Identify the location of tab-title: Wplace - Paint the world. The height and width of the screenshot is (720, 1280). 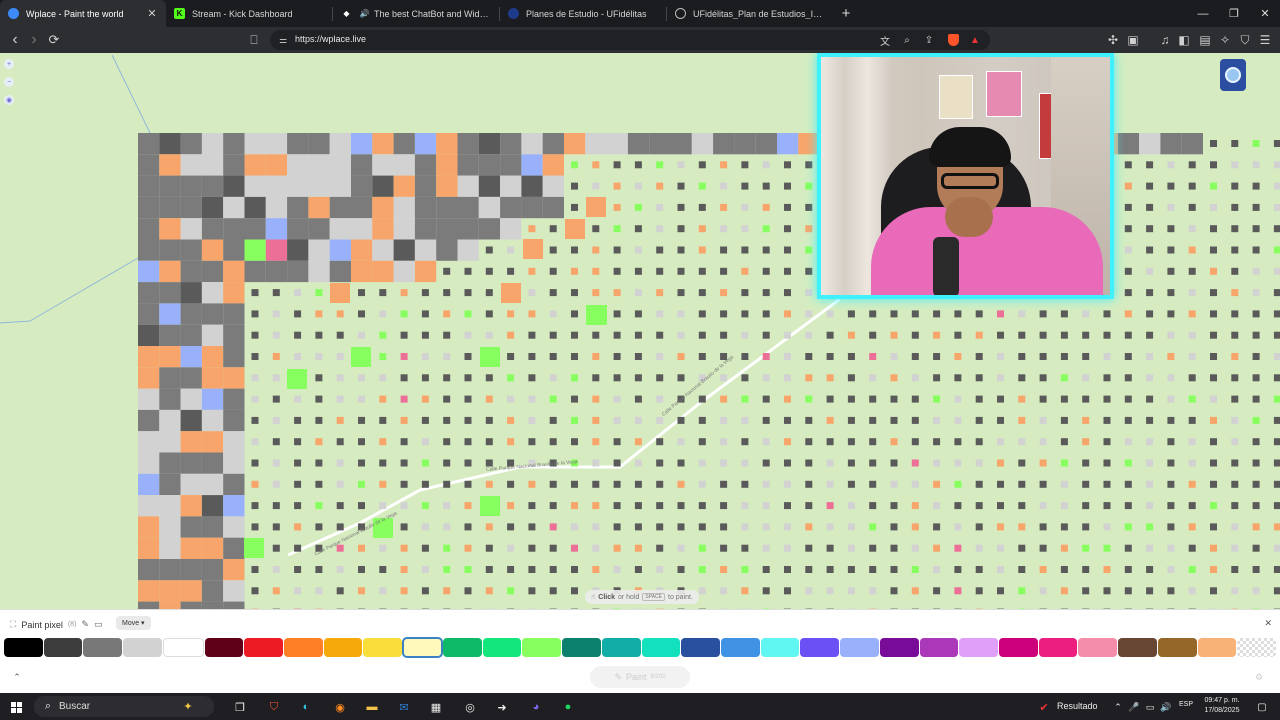
(75, 13).